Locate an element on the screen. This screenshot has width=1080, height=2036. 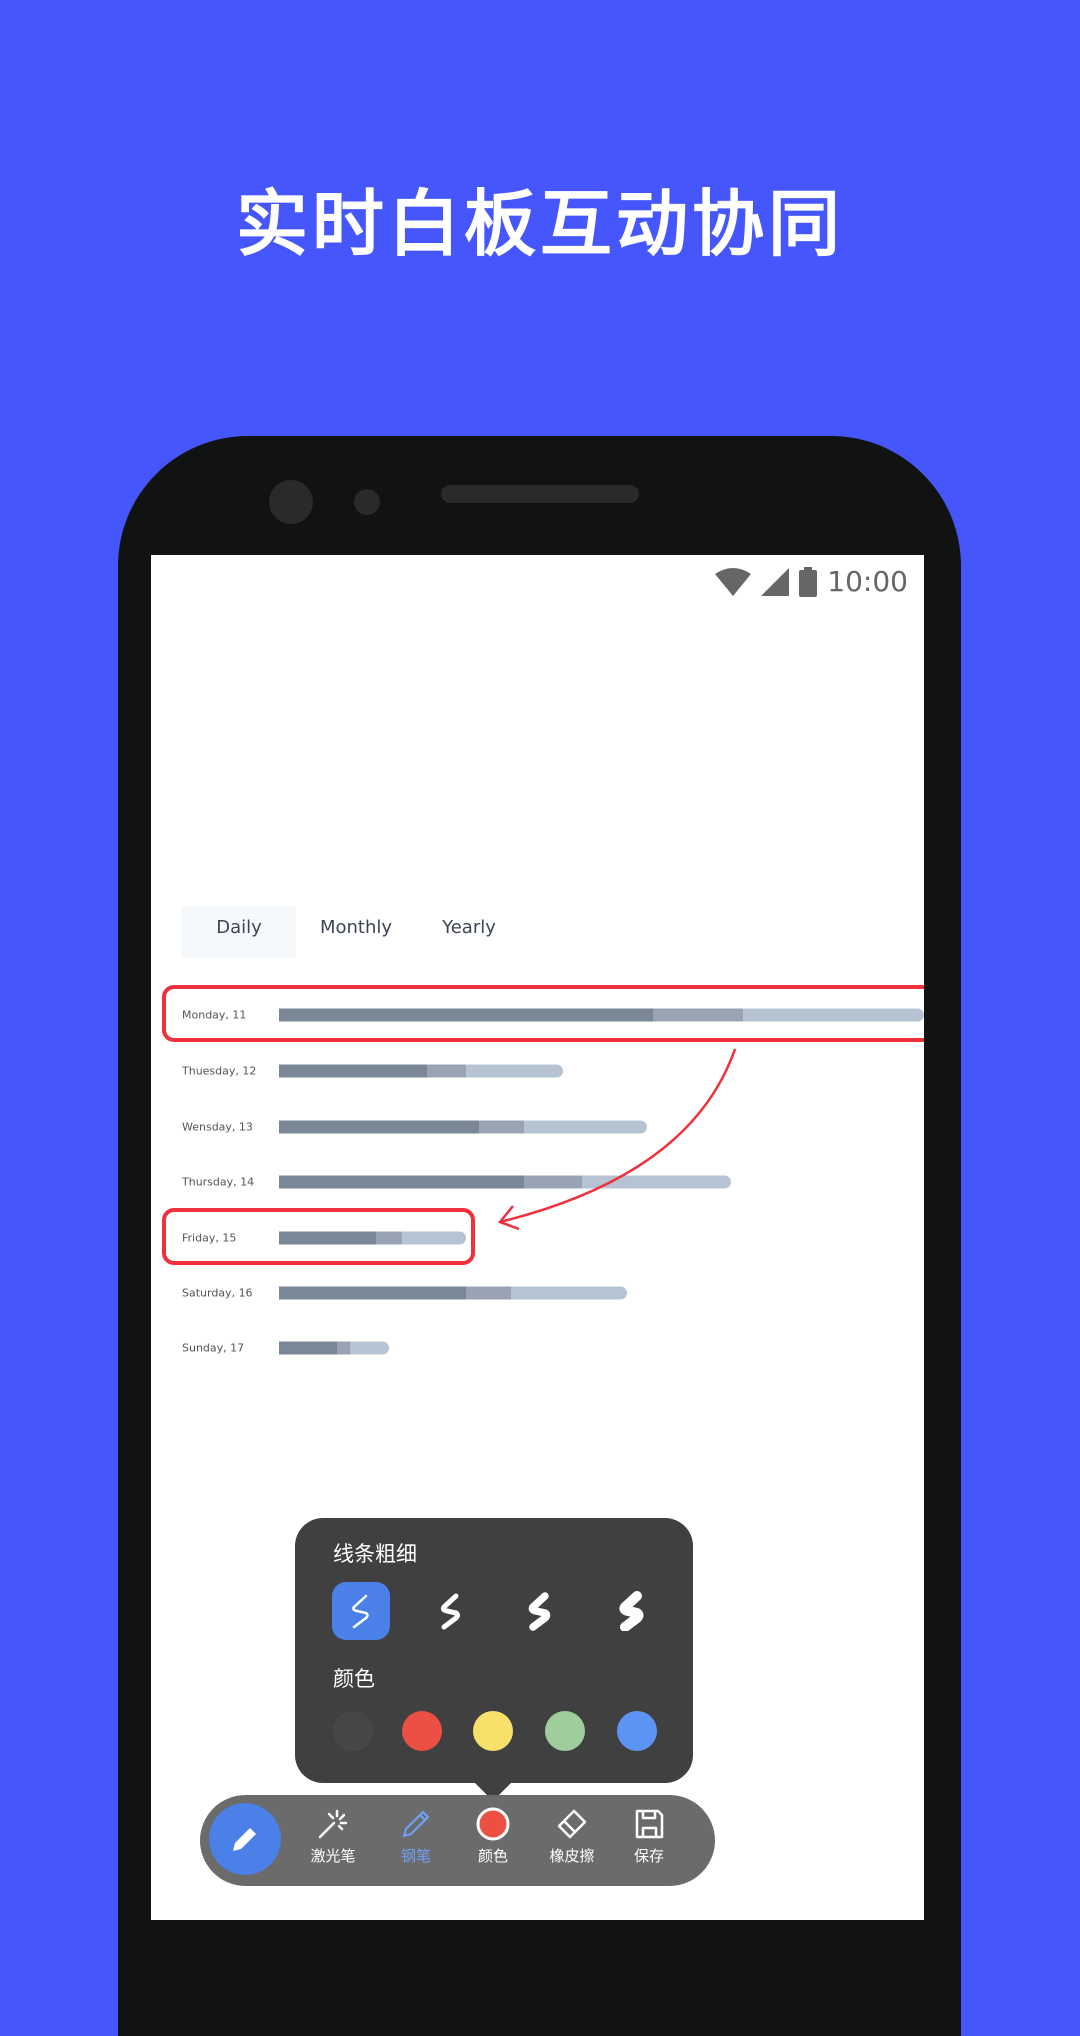
tool-laser-pen: 激光笔 is located at coordinates (333, 1836).